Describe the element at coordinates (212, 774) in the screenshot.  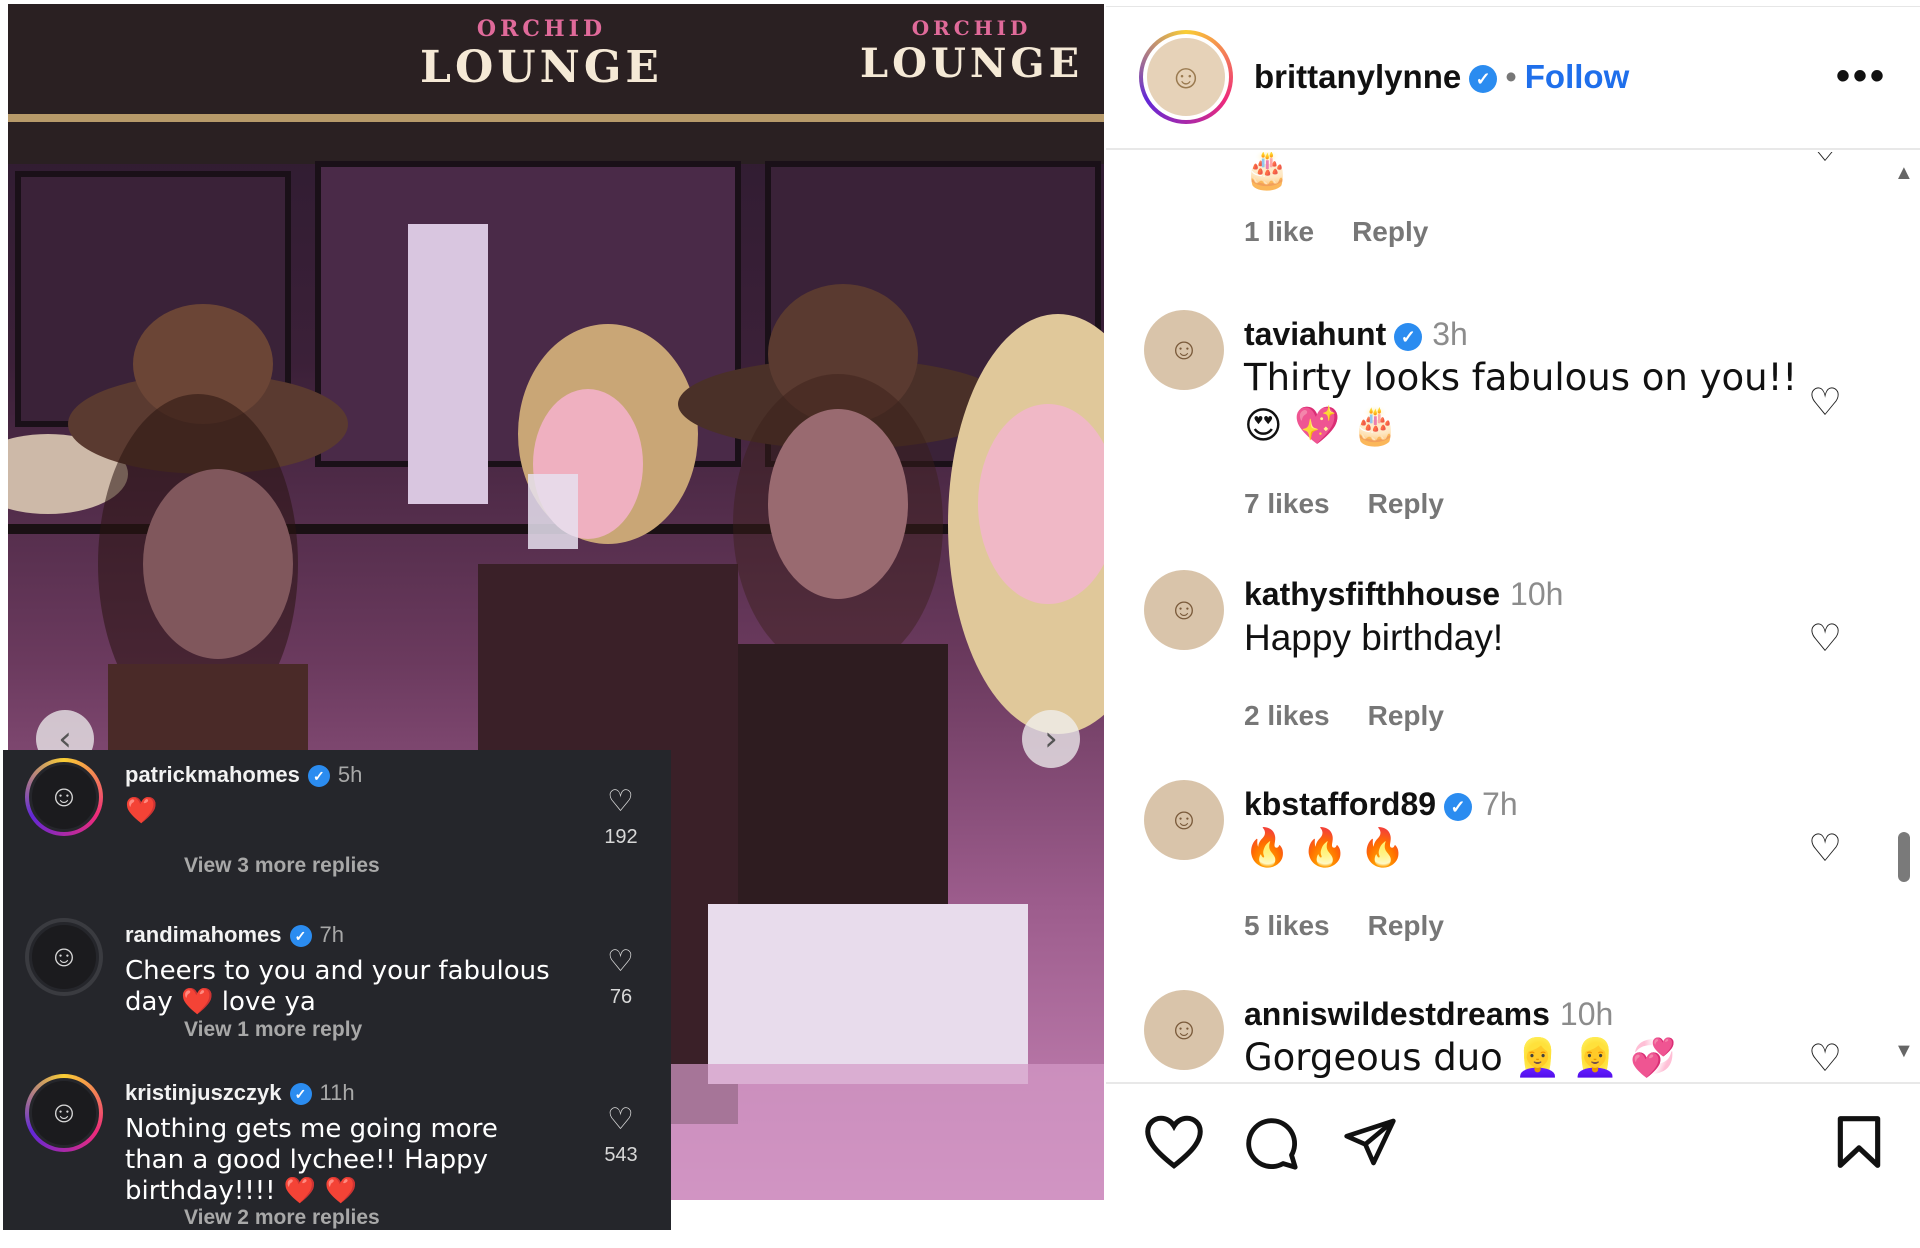
I see `comment-username: patrickmahomes` at that location.